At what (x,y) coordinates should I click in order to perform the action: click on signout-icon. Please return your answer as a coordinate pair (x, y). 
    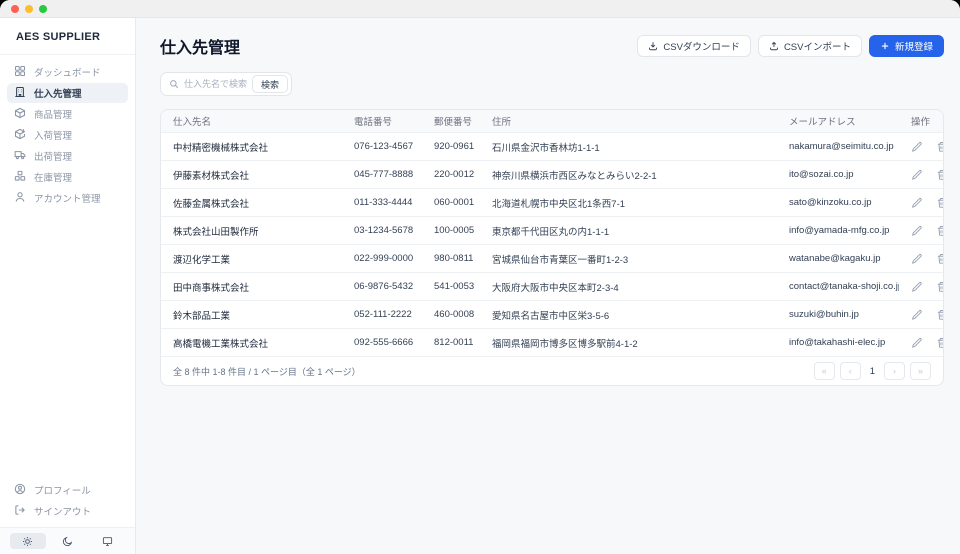
    Looking at the image, I should click on (20, 511).